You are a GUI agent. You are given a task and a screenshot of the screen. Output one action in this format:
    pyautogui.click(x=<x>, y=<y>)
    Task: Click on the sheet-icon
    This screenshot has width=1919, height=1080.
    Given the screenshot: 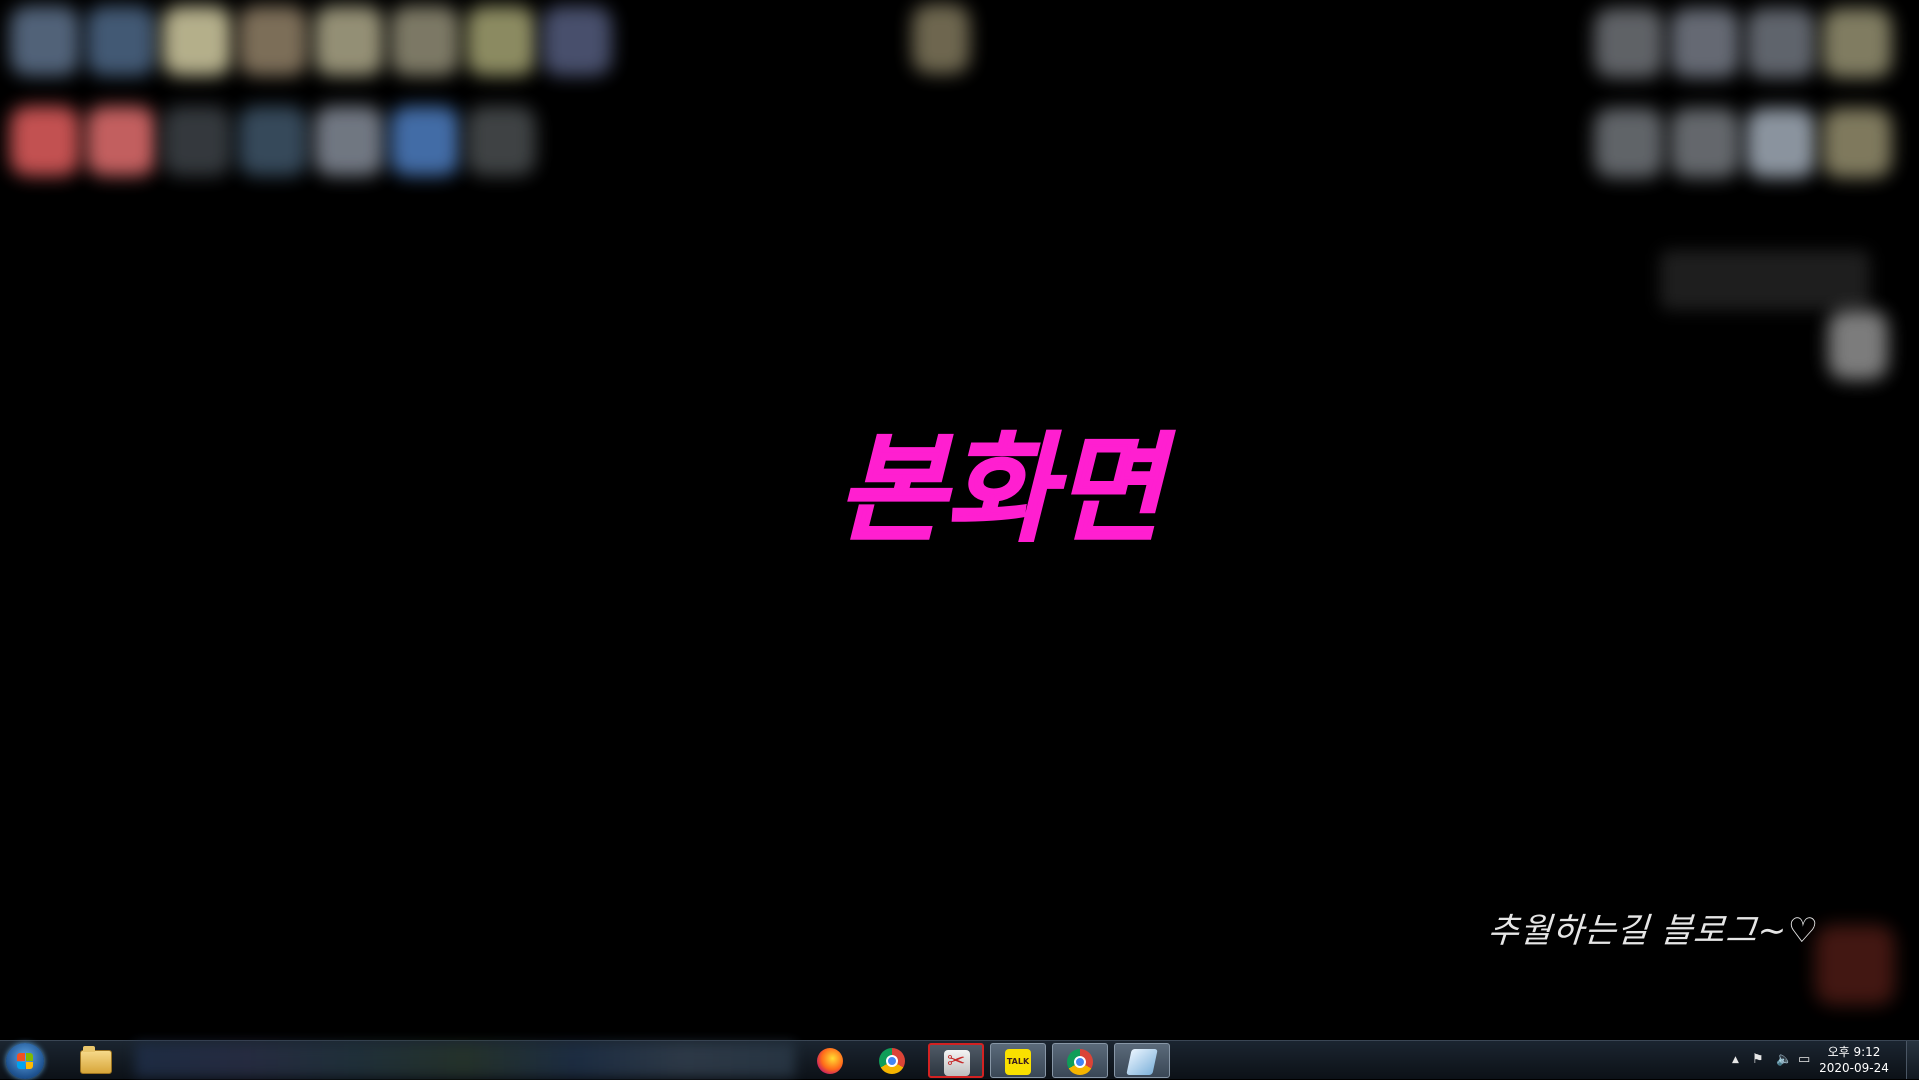 What is the action you would take?
    pyautogui.click(x=1142, y=1062)
    